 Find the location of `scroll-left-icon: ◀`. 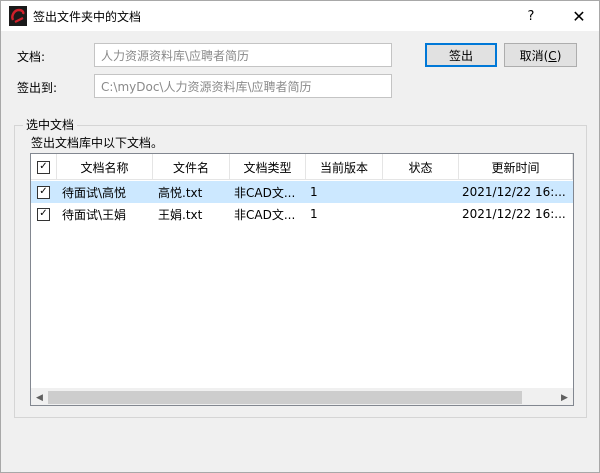

scroll-left-icon: ◀ is located at coordinates (39, 397).